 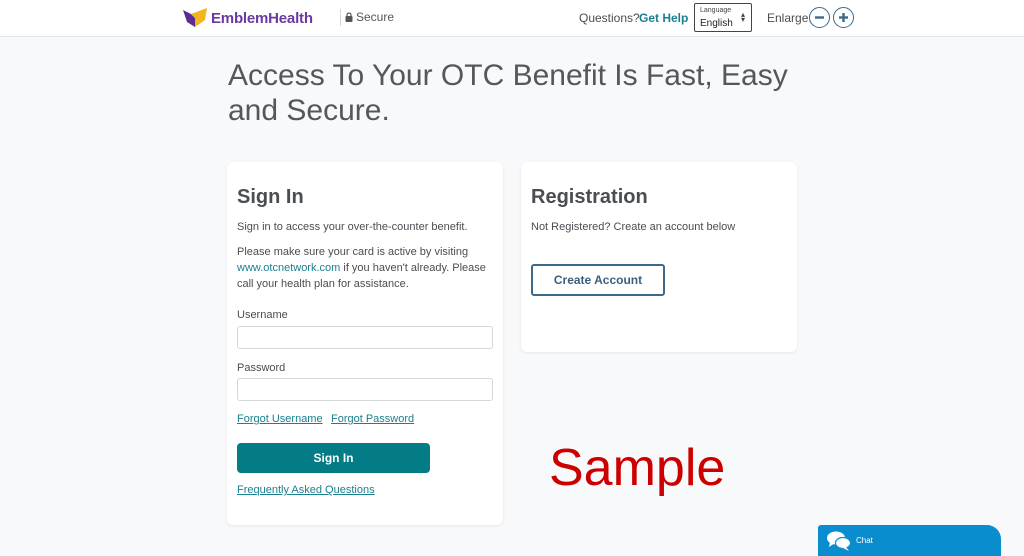 I want to click on decrease-text-size-button, so click(x=819, y=17).